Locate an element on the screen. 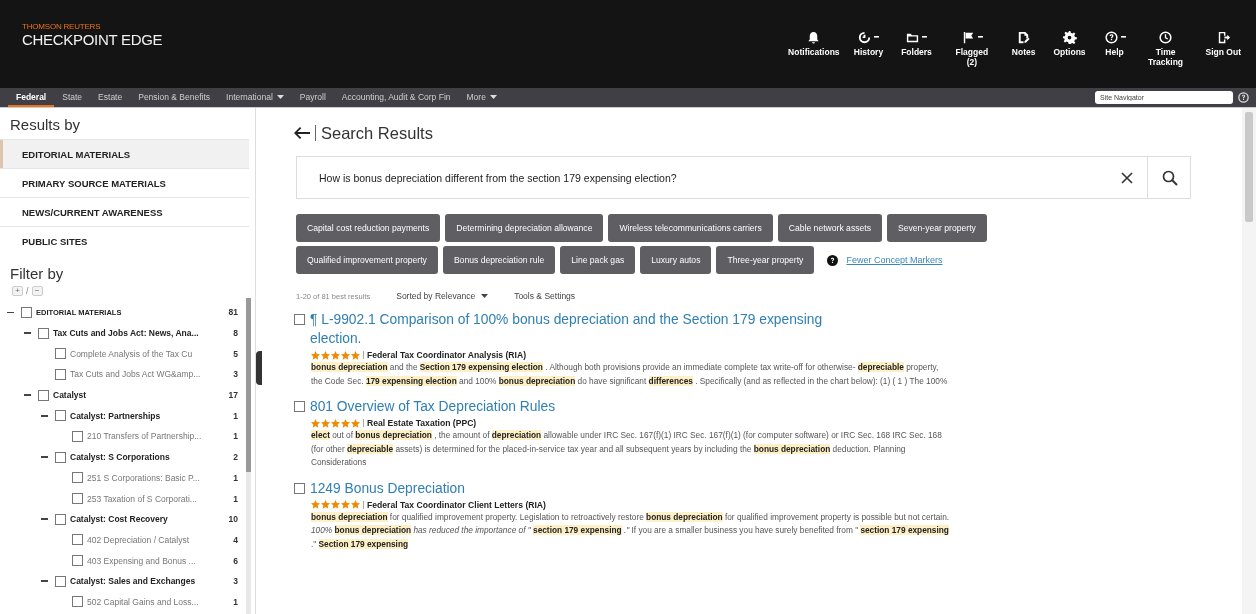 This screenshot has height=614, width=1256. result-count: 2 is located at coordinates (235, 457).